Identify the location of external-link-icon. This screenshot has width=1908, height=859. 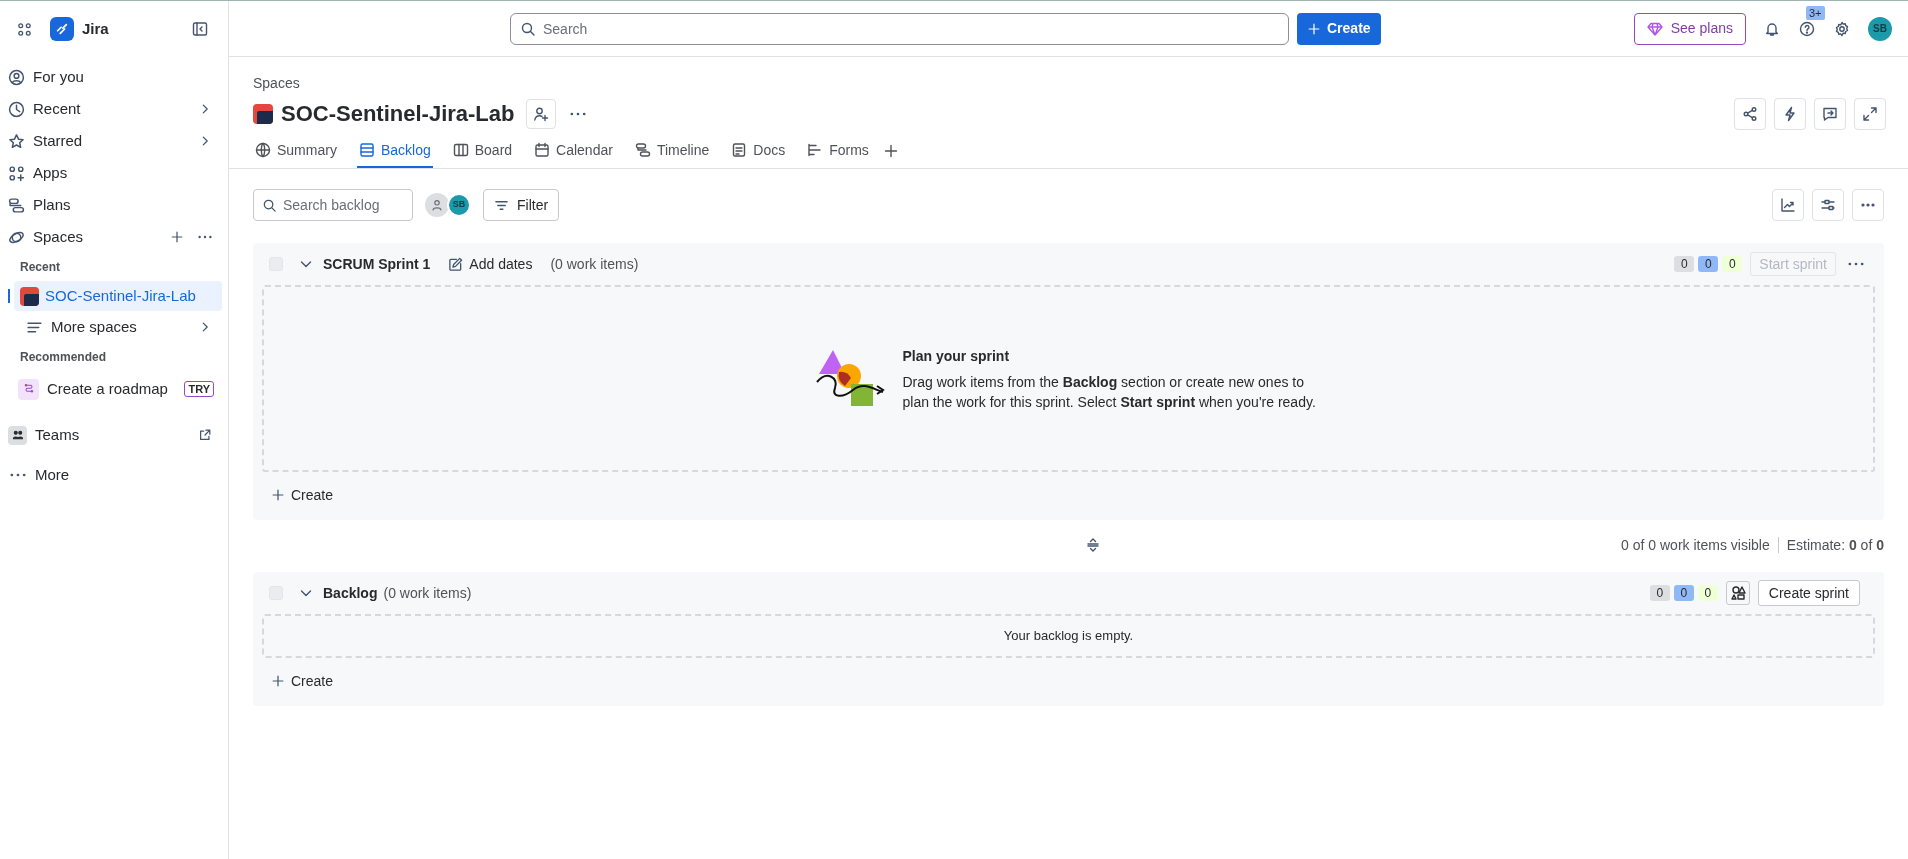
(205, 435).